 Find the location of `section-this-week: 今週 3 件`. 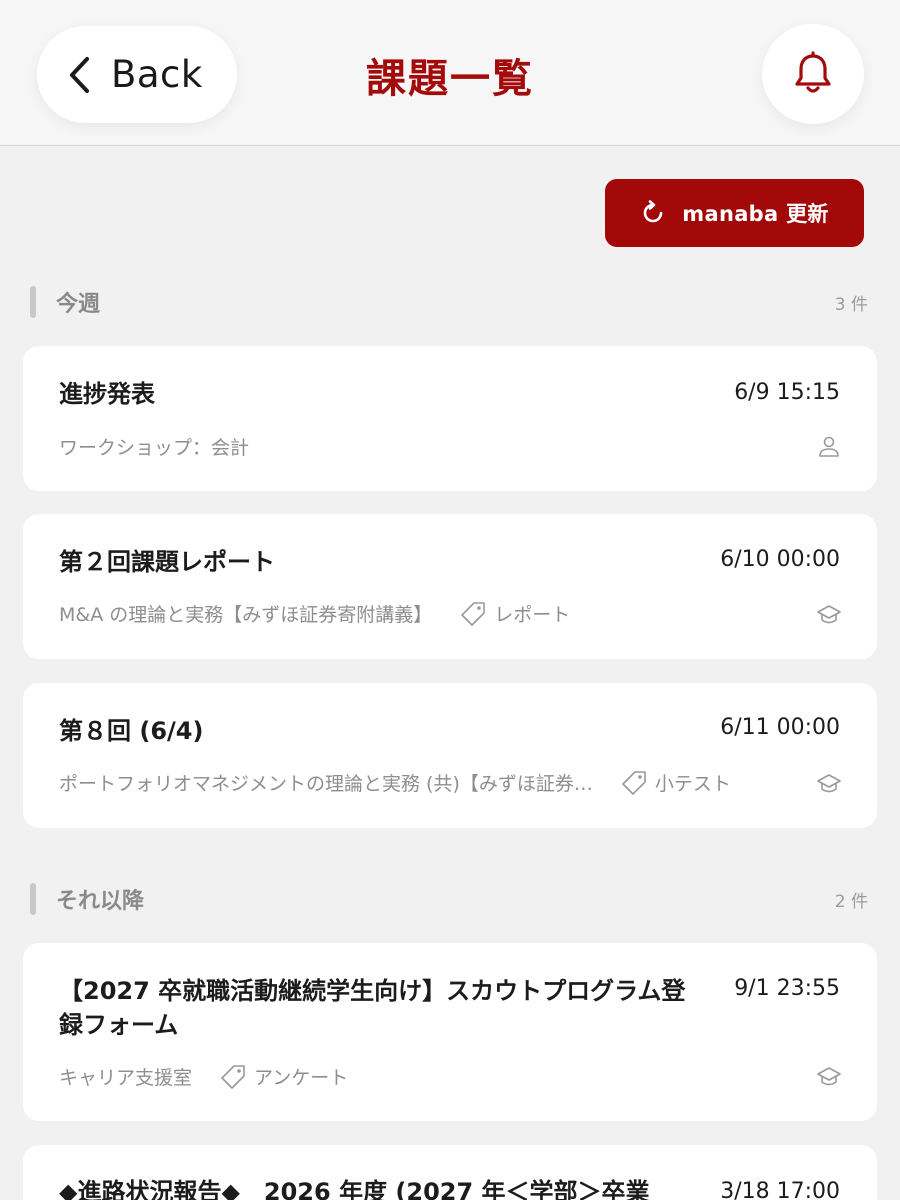

section-this-week: 今週 3 件 is located at coordinates (449, 302).